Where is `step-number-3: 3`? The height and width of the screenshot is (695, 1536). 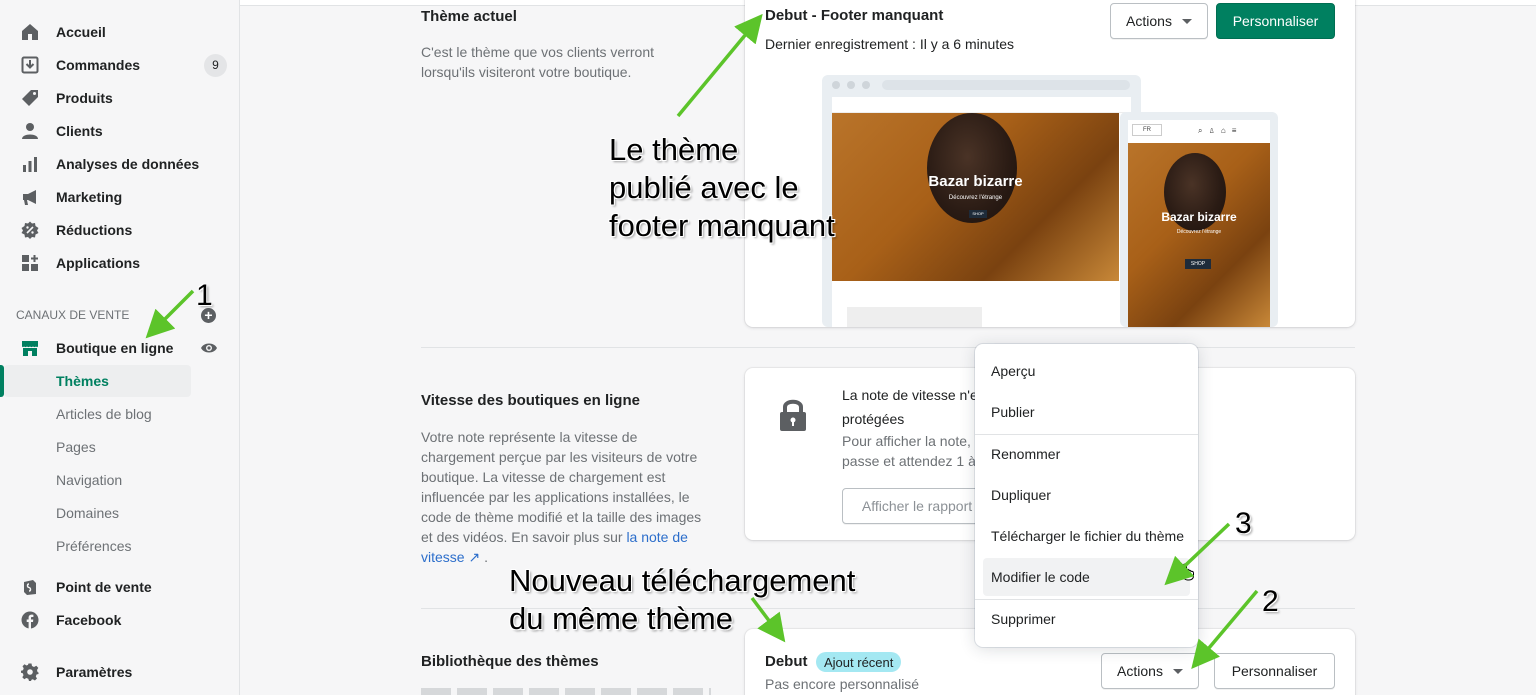 step-number-3: 3 is located at coordinates (1243, 523).